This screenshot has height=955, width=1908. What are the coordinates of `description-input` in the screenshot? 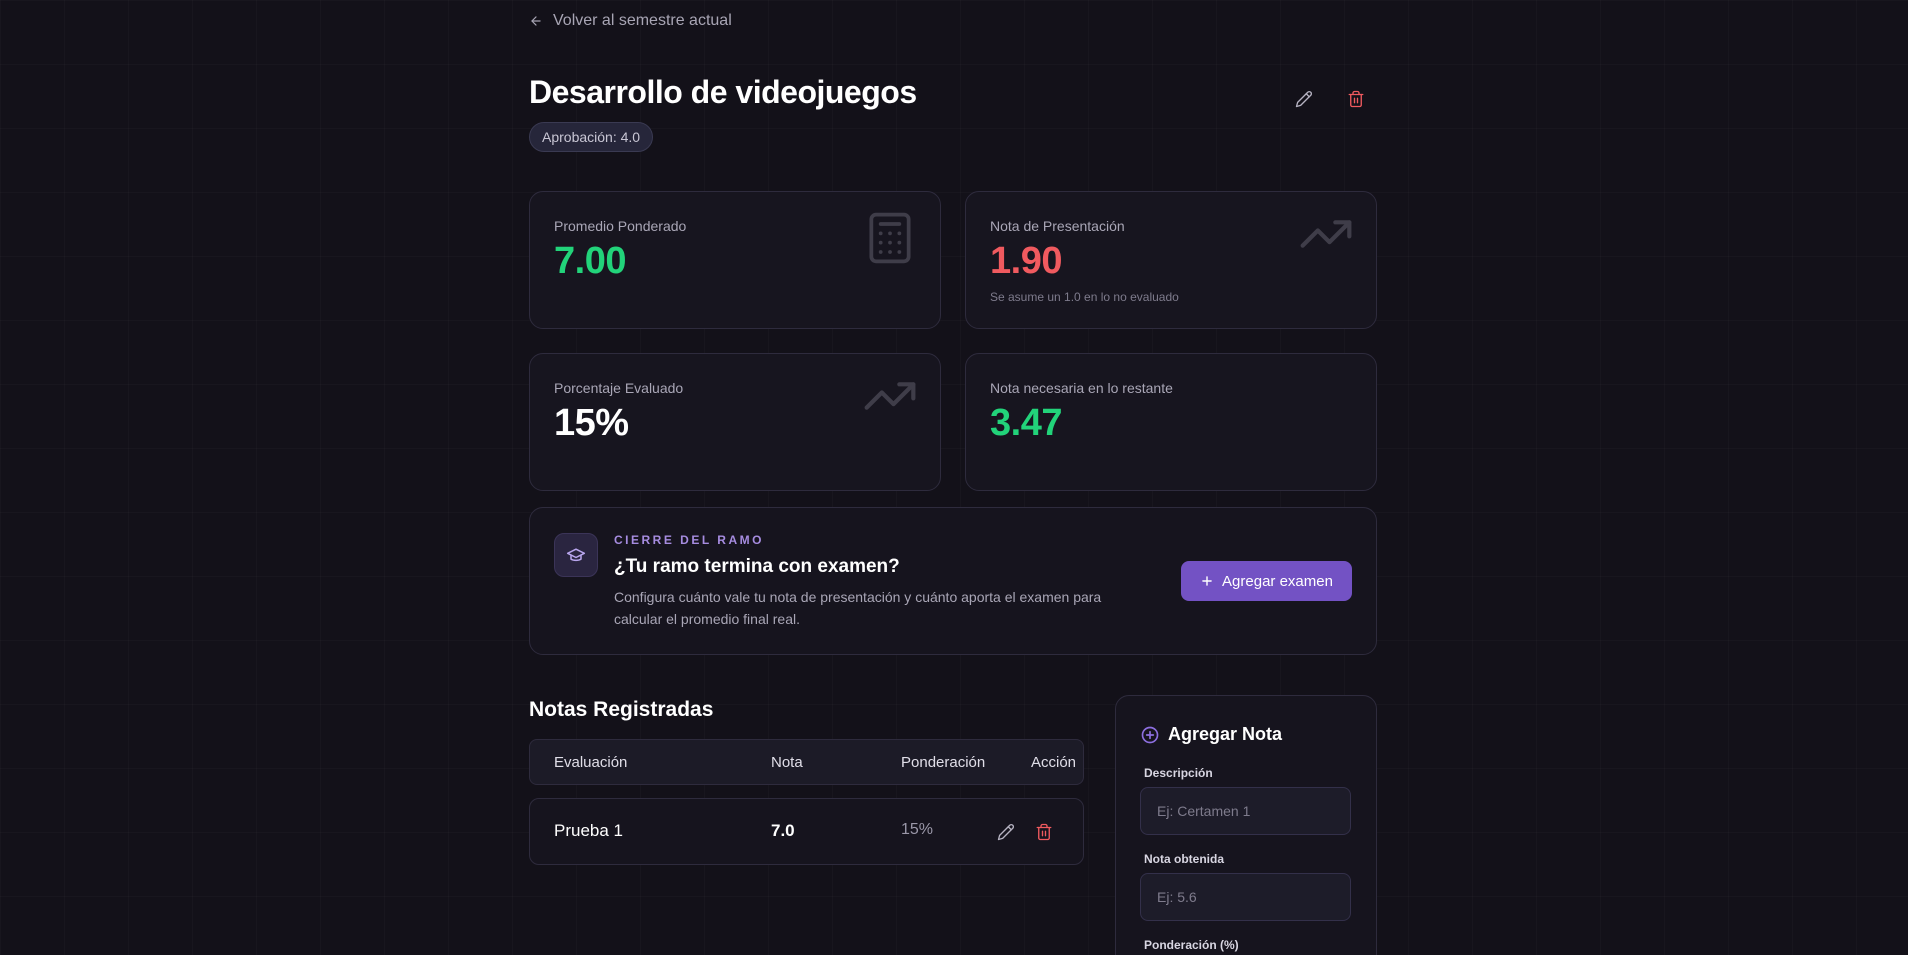 It's located at (1245, 811).